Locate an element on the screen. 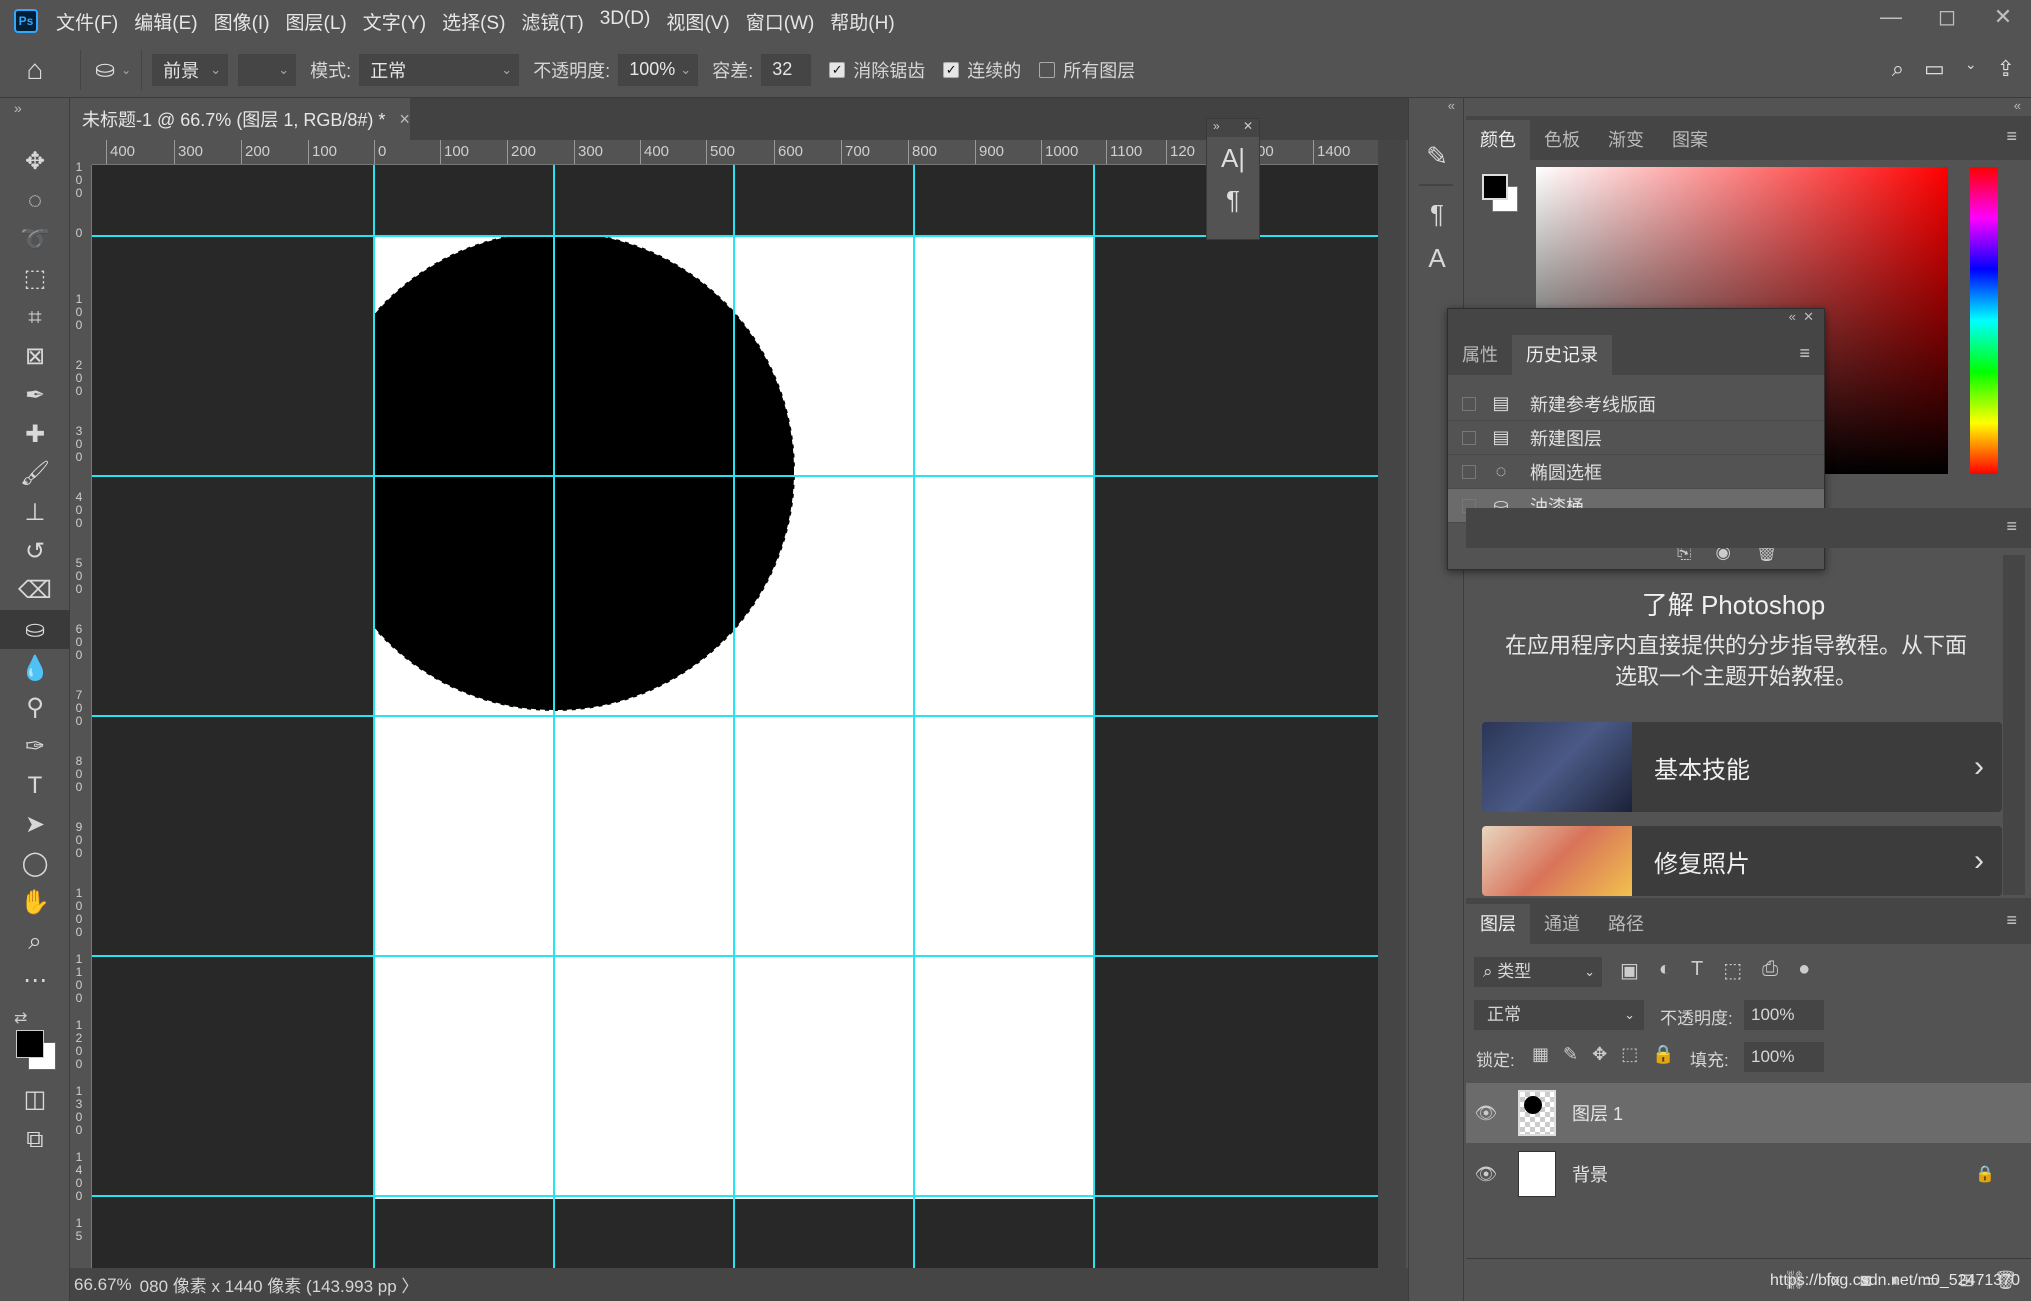  color-panel-tab: 渐变 is located at coordinates (1626, 140).